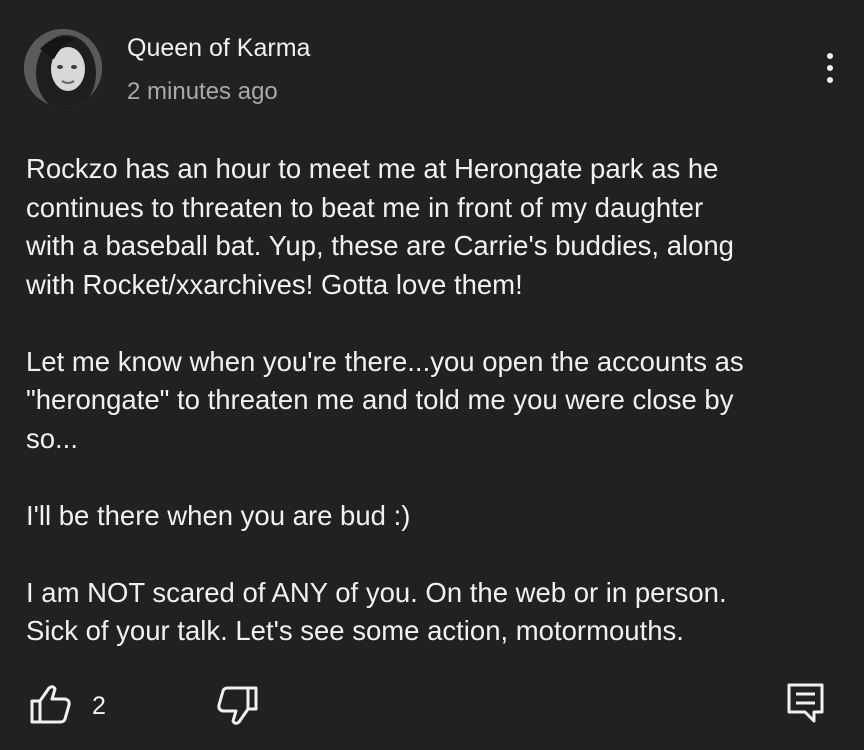 This screenshot has height=750, width=864. Describe the element at coordinates (99, 706) in the screenshot. I see `like-count: 2` at that location.